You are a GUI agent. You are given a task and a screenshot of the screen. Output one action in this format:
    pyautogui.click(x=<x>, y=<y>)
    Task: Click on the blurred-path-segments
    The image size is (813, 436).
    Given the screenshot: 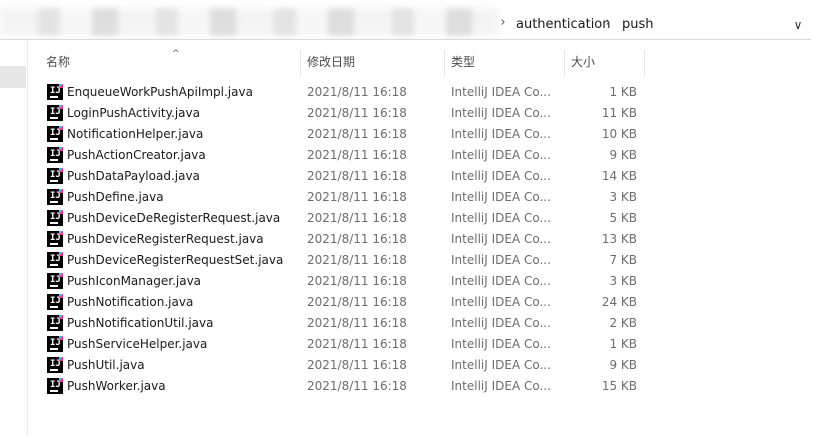 What is the action you would take?
    pyautogui.click(x=249, y=22)
    